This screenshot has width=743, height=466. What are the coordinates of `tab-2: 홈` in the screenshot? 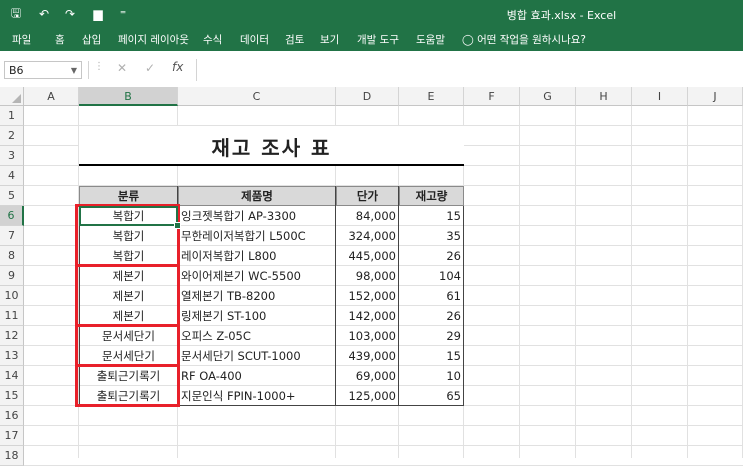 It's located at (60, 39).